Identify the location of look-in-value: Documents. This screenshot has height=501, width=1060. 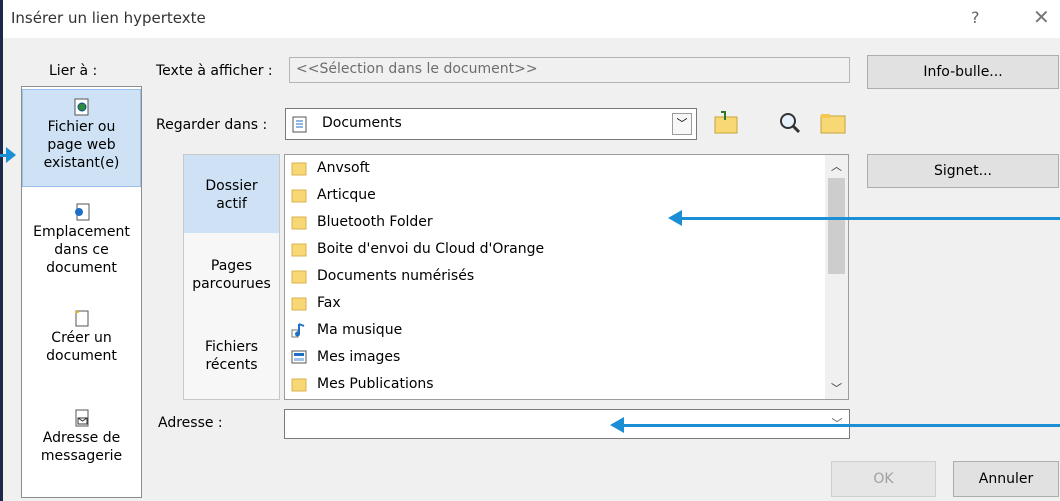
(362, 123).